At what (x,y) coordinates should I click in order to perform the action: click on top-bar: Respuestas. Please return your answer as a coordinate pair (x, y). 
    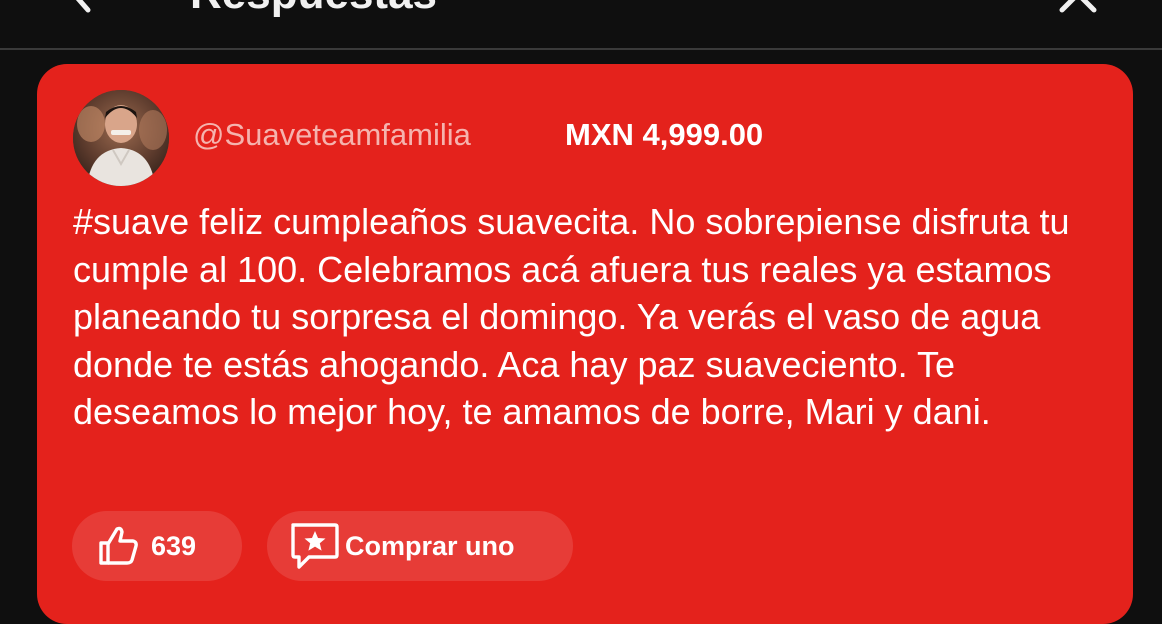
    Looking at the image, I should click on (581, 25).